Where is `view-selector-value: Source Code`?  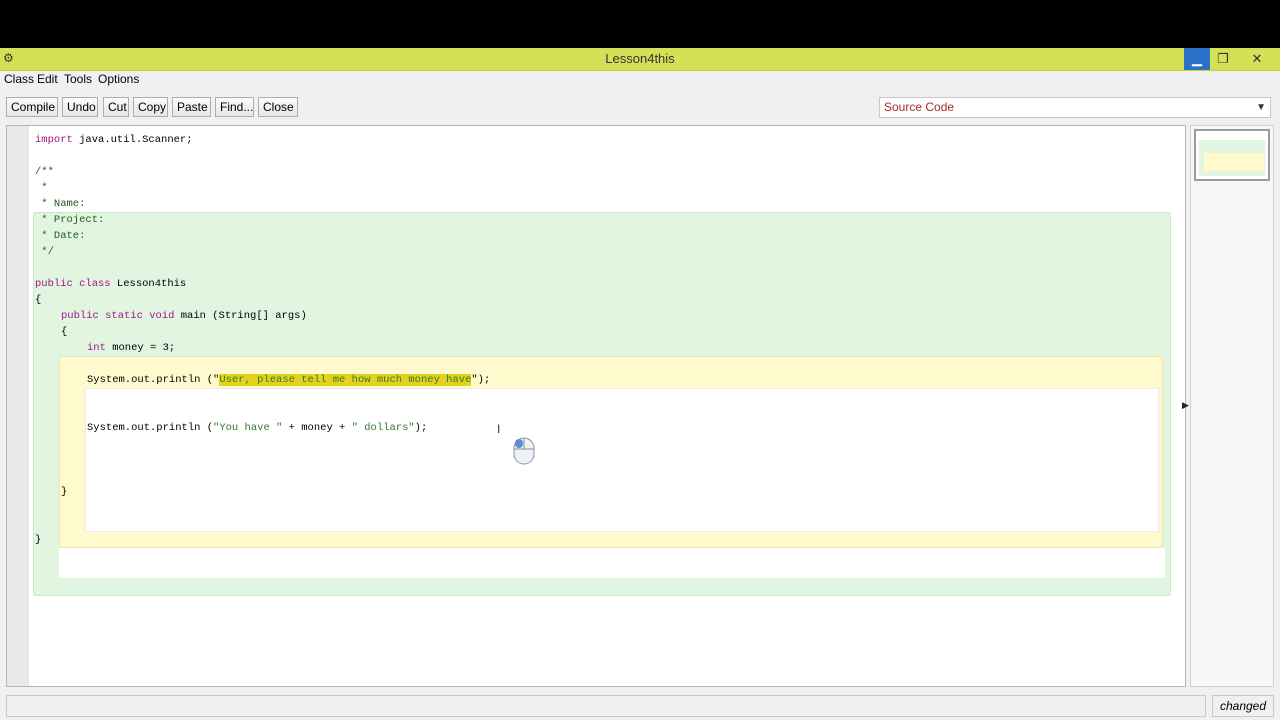
view-selector-value: Source Code is located at coordinates (919, 107).